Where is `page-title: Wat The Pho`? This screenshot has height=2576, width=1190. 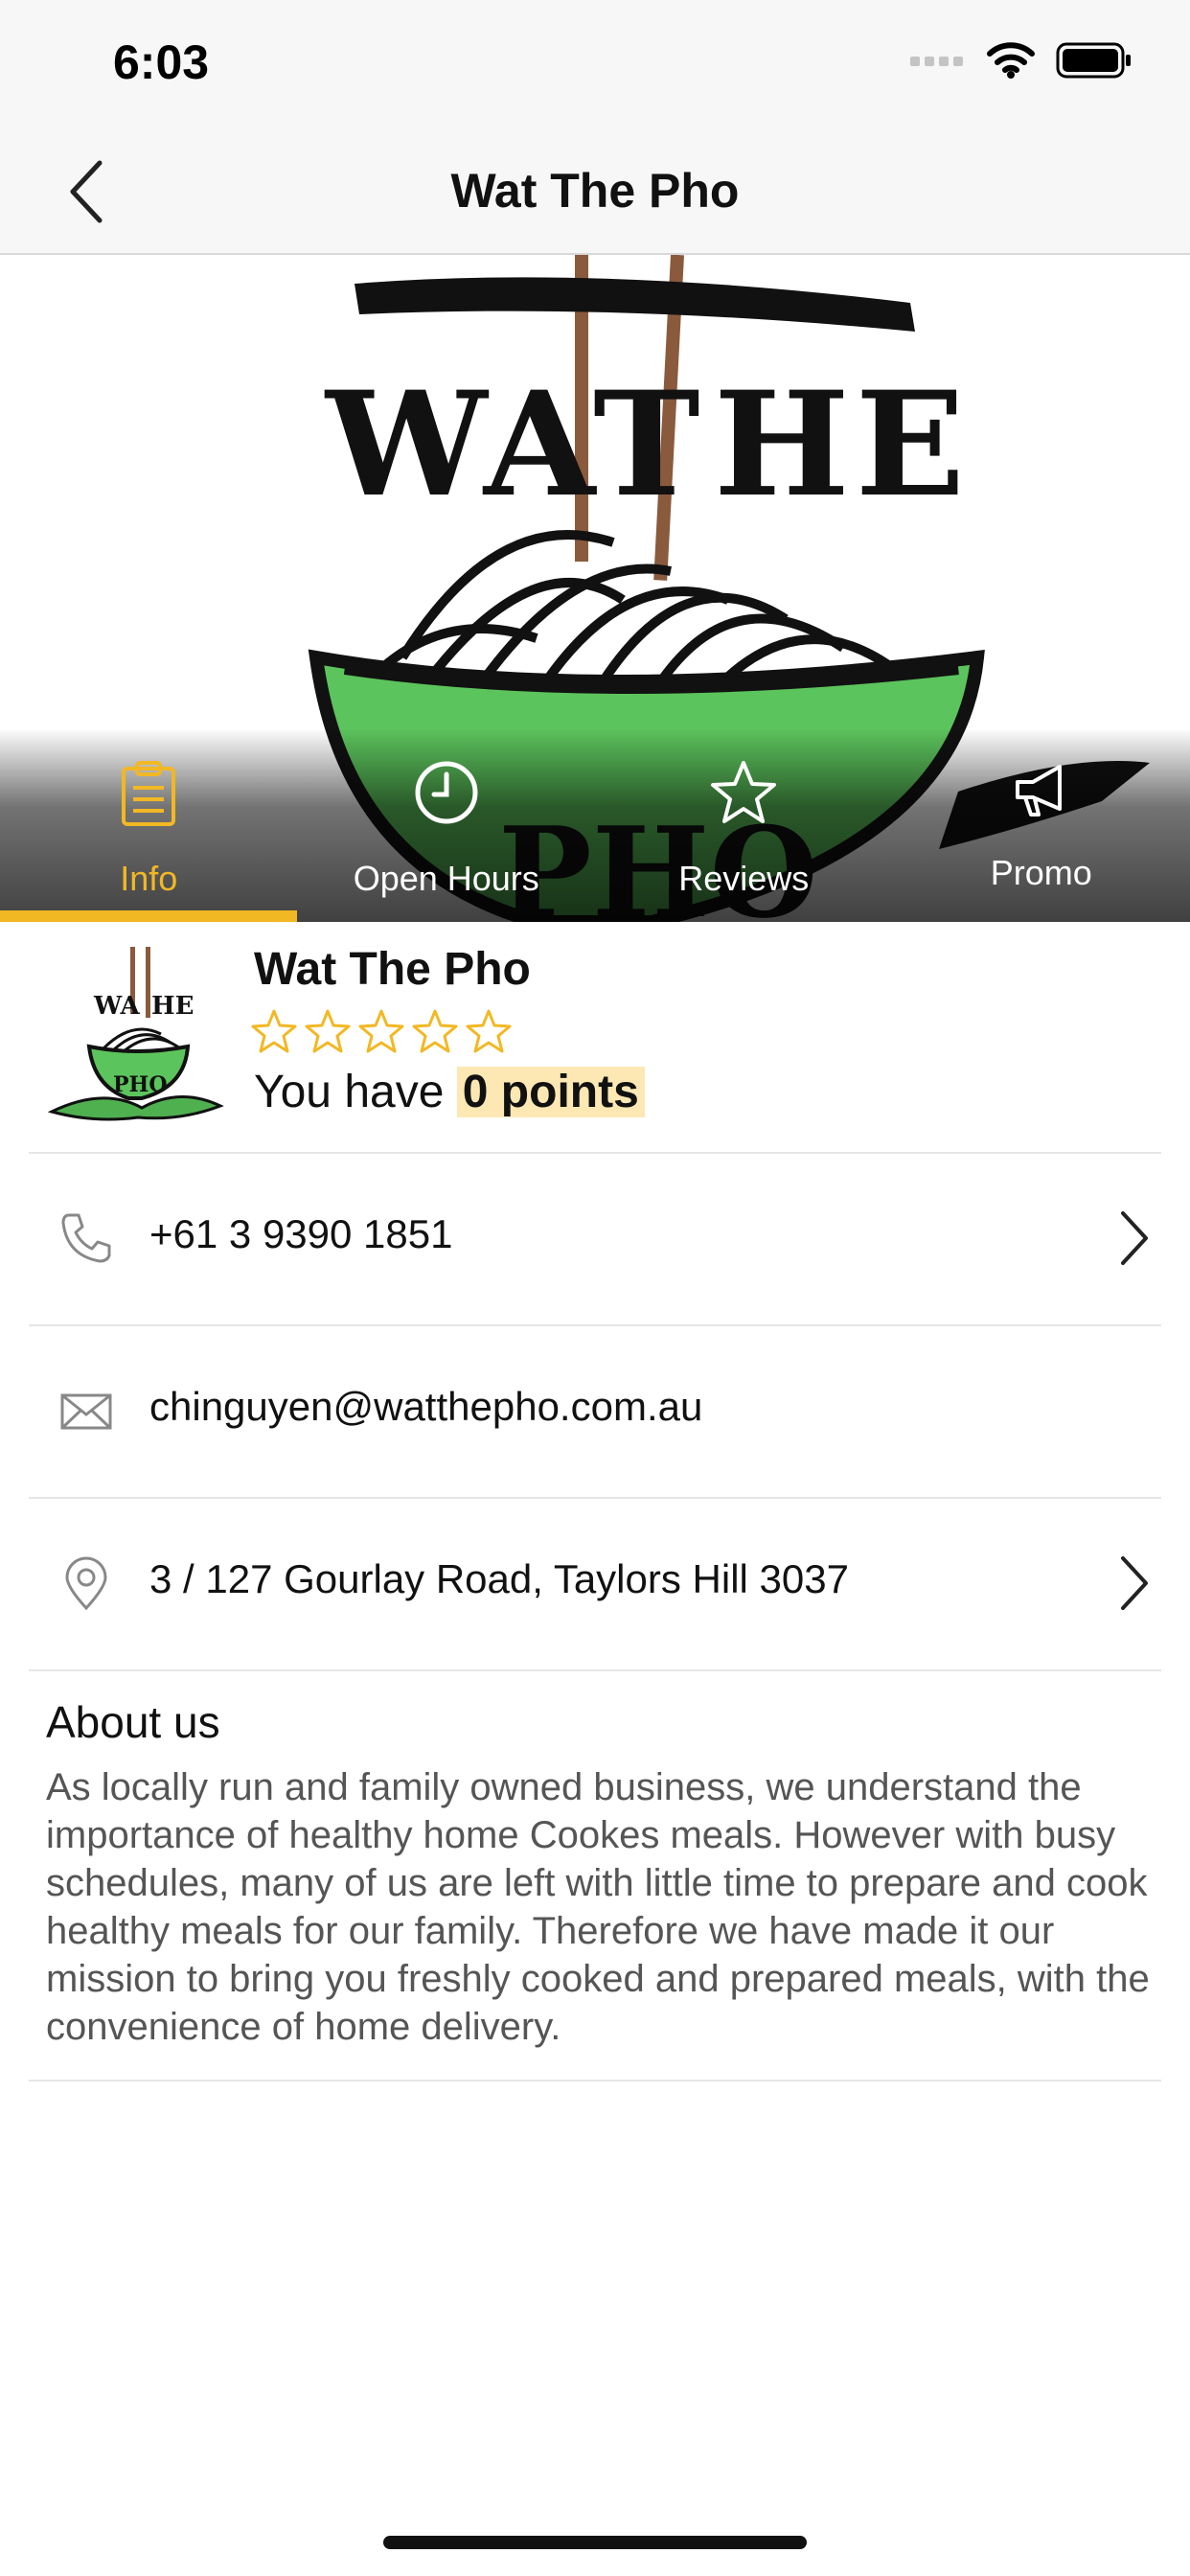
page-title: Wat The Pho is located at coordinates (595, 191).